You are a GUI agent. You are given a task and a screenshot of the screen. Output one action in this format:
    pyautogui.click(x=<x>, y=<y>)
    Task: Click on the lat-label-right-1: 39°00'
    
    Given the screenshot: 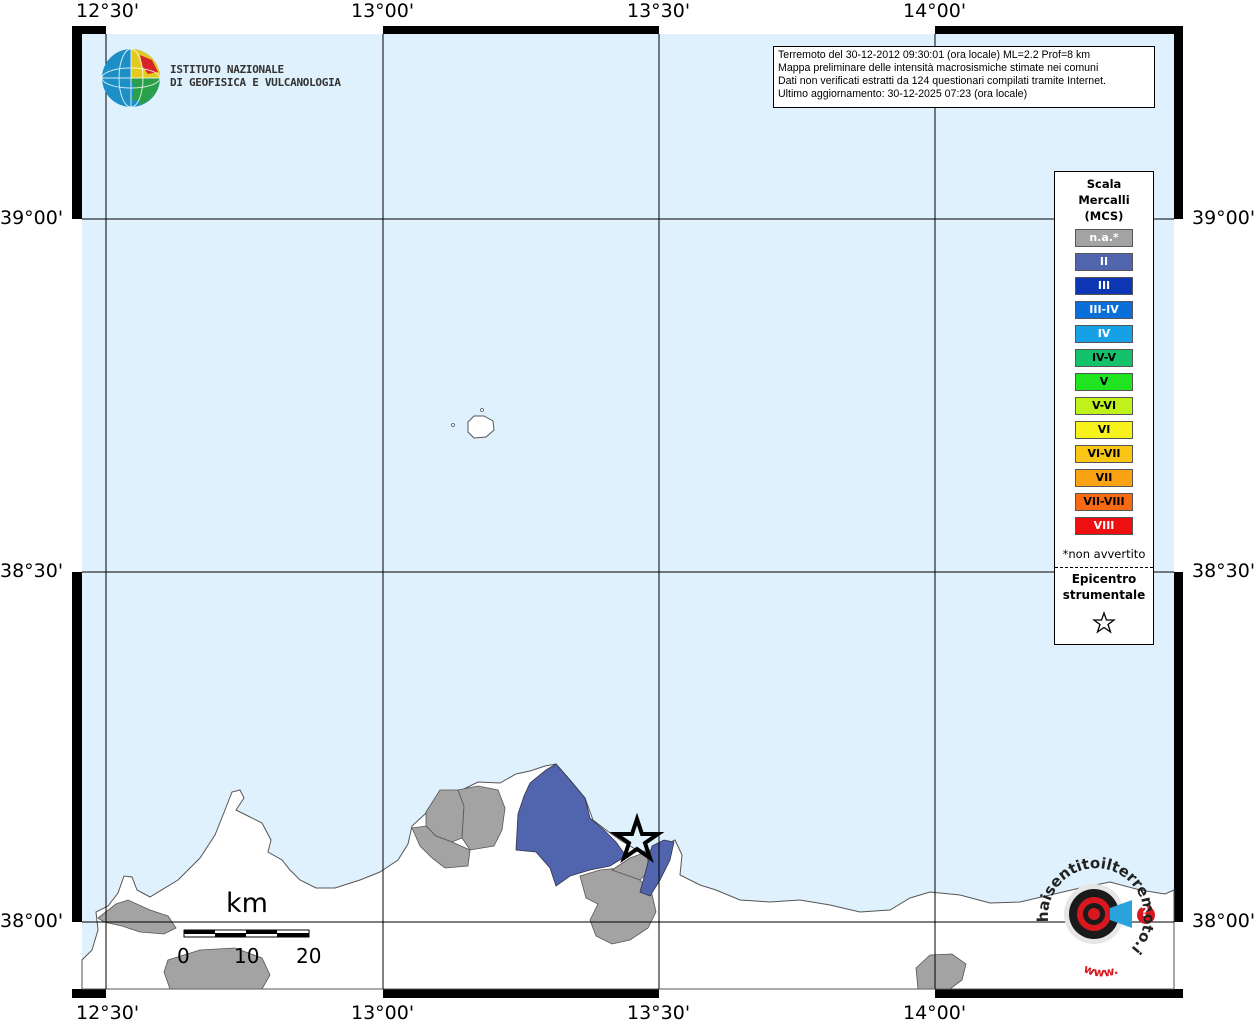 What is the action you would take?
    pyautogui.click(x=1224, y=218)
    